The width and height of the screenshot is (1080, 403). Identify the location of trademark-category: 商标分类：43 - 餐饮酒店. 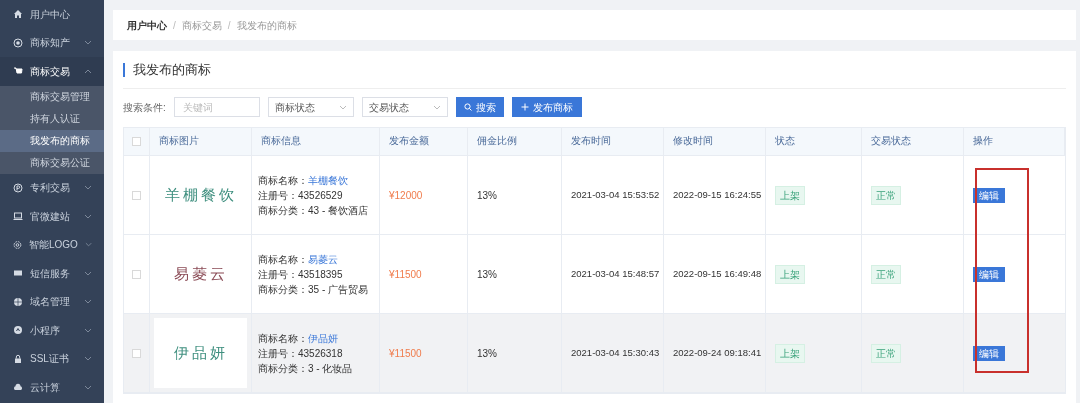
(313, 210).